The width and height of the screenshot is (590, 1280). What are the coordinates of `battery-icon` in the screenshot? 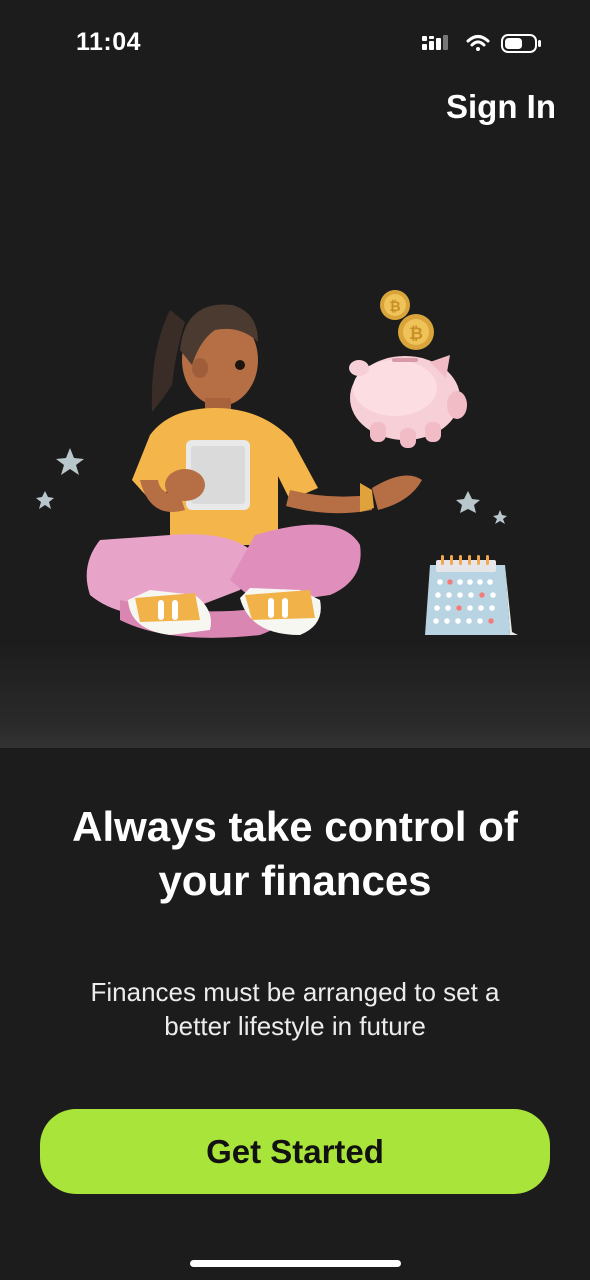 It's located at (521, 43).